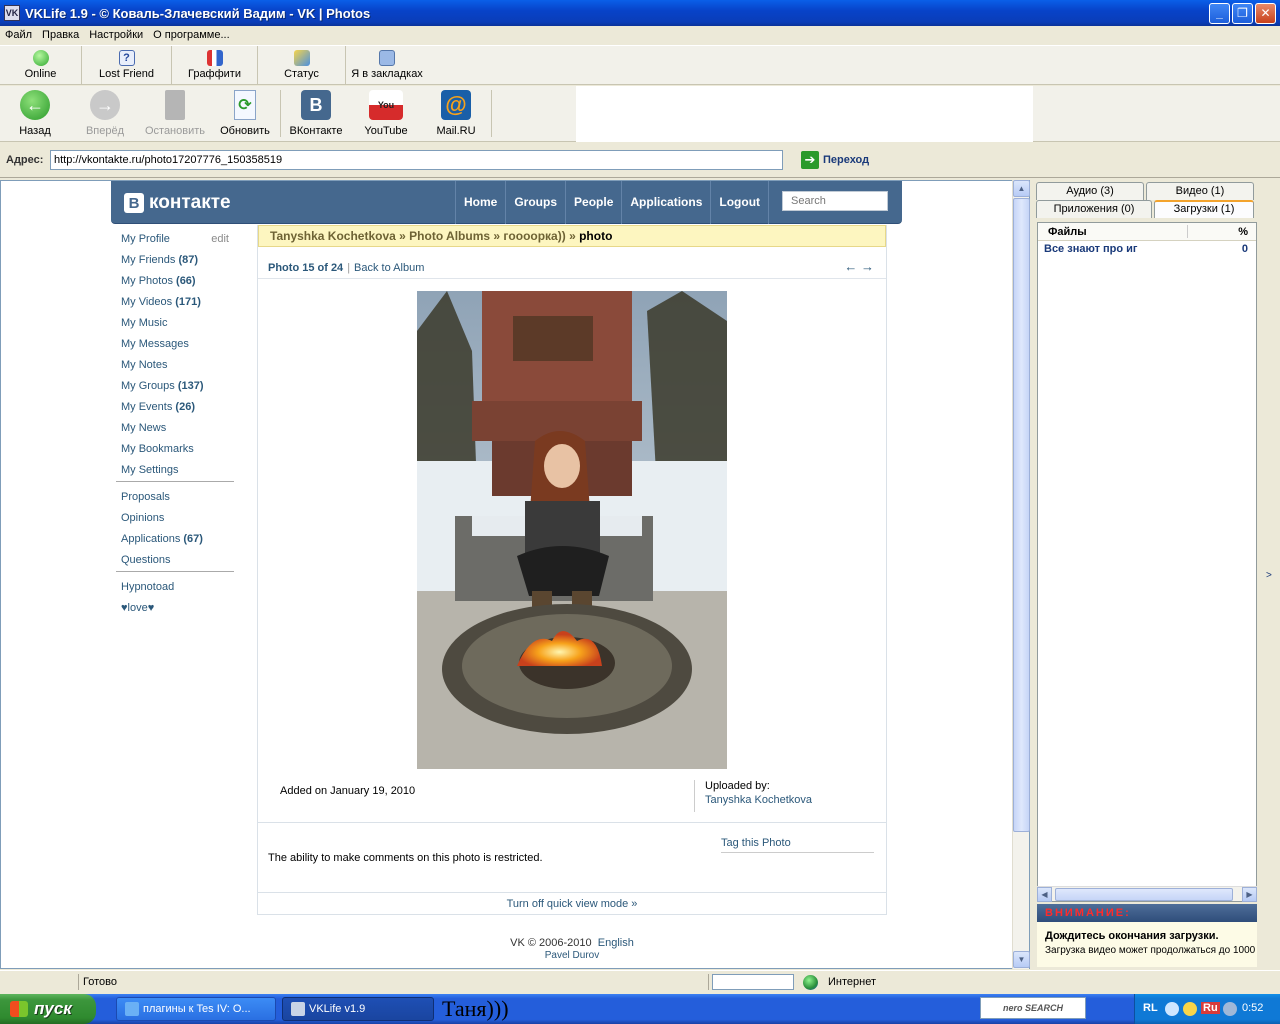 This screenshot has width=1280, height=1024. Describe the element at coordinates (177, 203) in the screenshot. I see `vk-logo: В контакте` at that location.